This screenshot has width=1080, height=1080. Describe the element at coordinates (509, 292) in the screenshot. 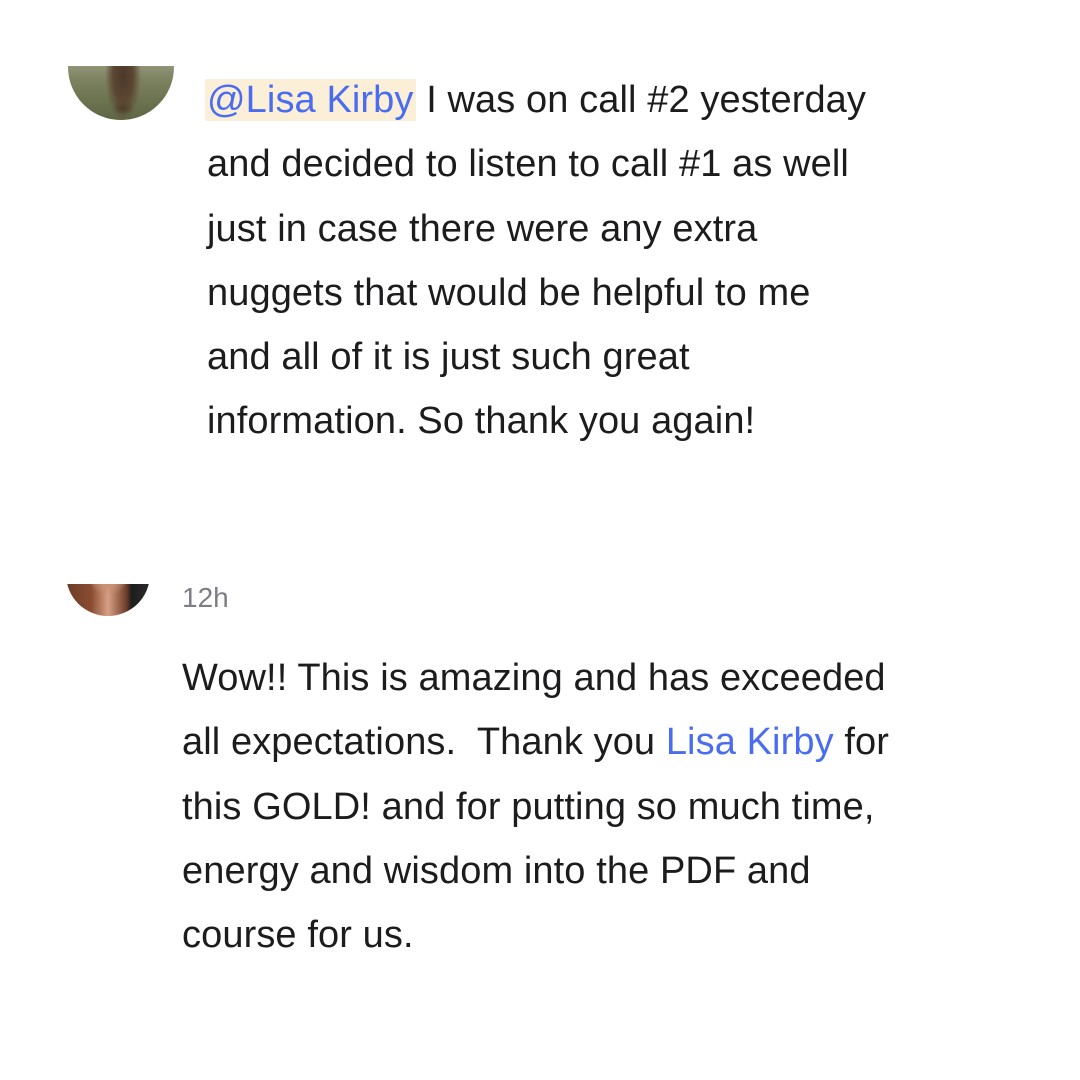

I see `comment-line: nuggets that would be helpful to me` at that location.